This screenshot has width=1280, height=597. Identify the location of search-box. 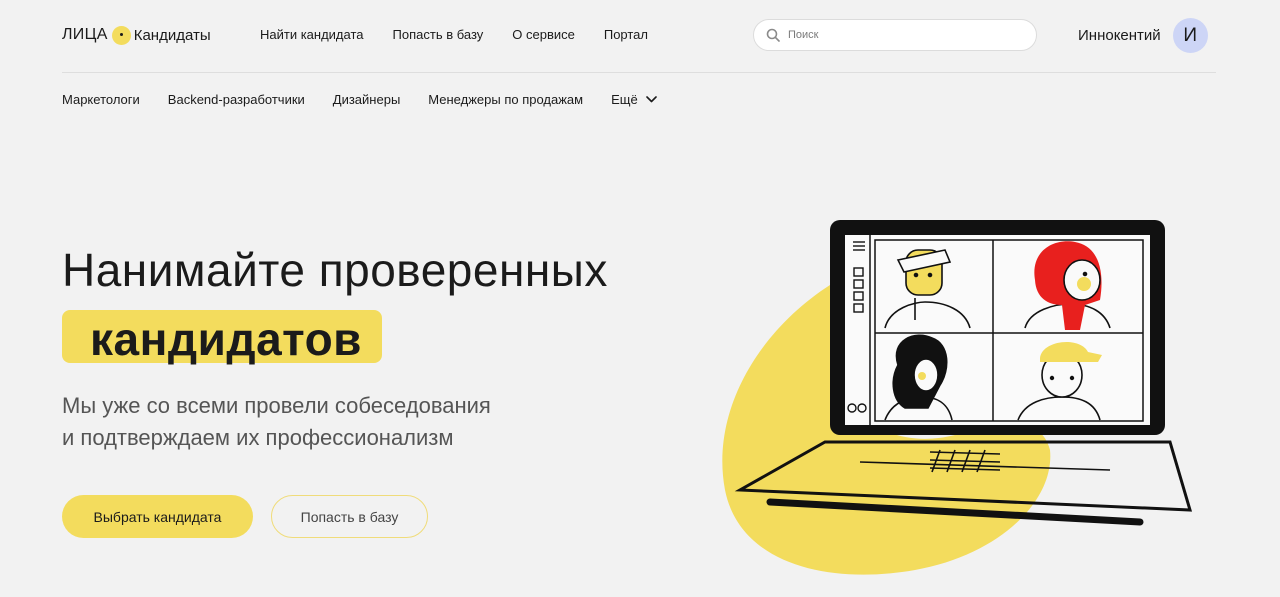
(895, 35).